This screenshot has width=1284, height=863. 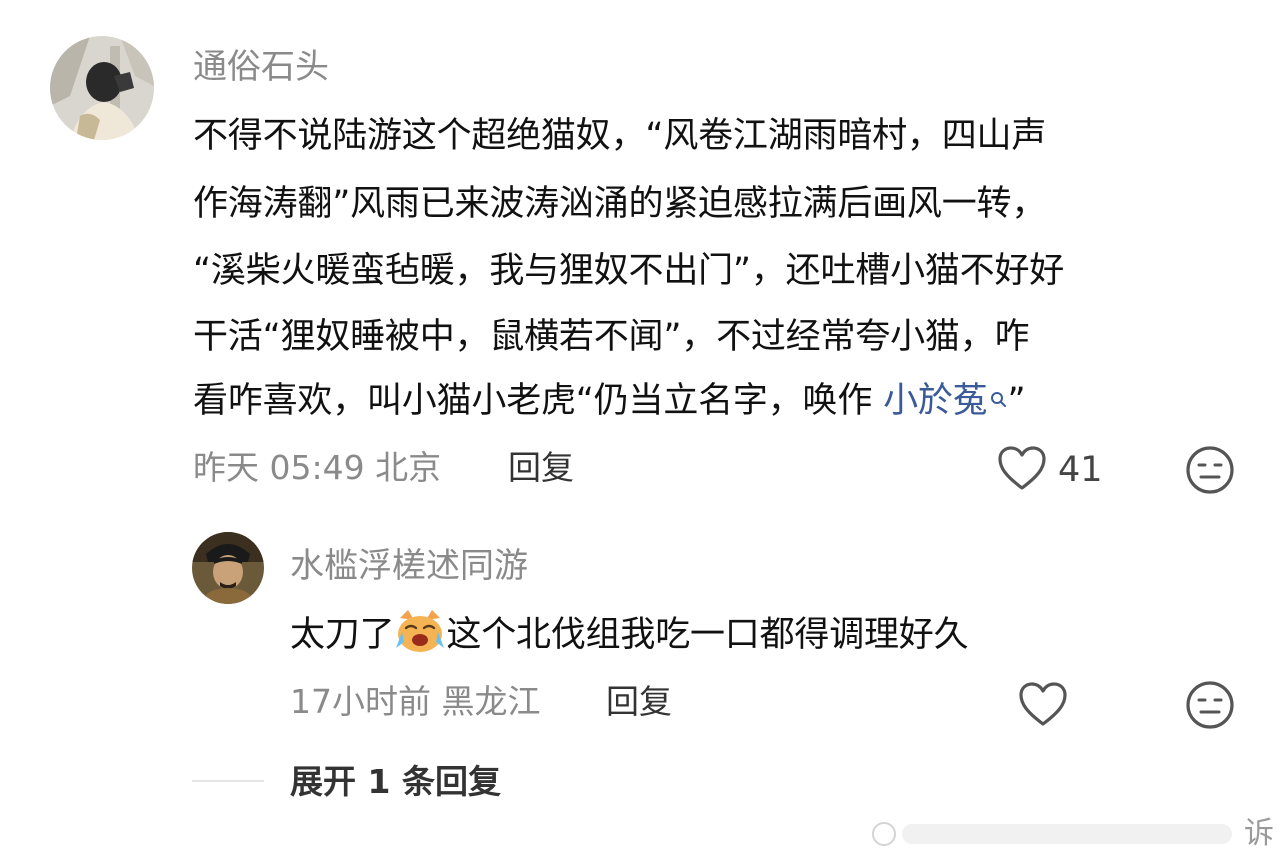 What do you see at coordinates (707, 635) in the screenshot?
I see `reply-text-after: 这个北伐组我吃一口都得调理好久` at bounding box center [707, 635].